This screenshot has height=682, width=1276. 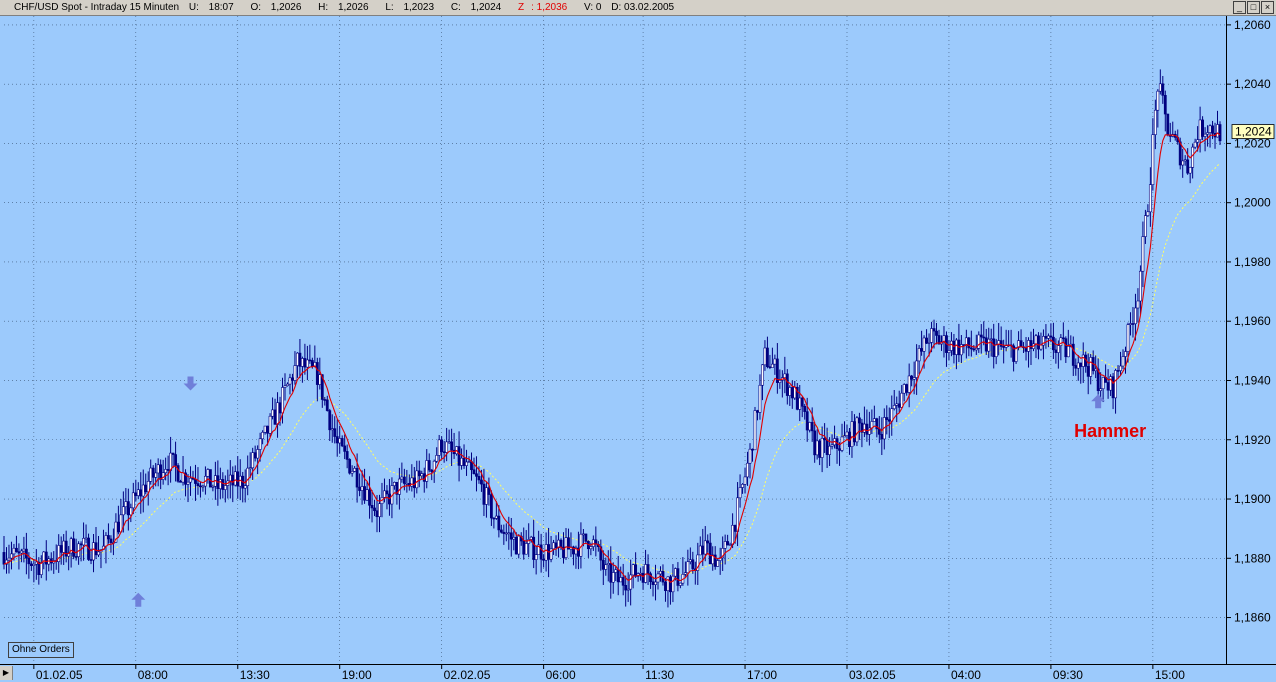 What do you see at coordinates (1239, 7) in the screenshot?
I see `minimize-button: _` at bounding box center [1239, 7].